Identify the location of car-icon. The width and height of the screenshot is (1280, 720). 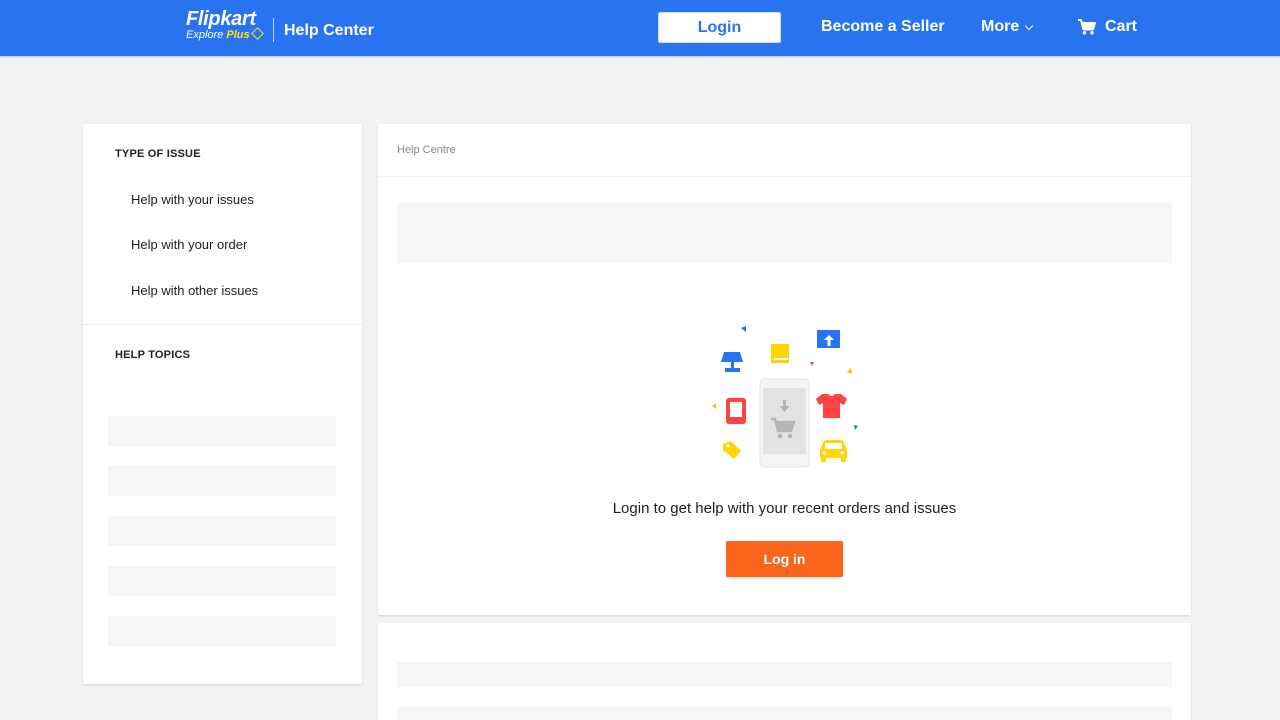
(833, 451).